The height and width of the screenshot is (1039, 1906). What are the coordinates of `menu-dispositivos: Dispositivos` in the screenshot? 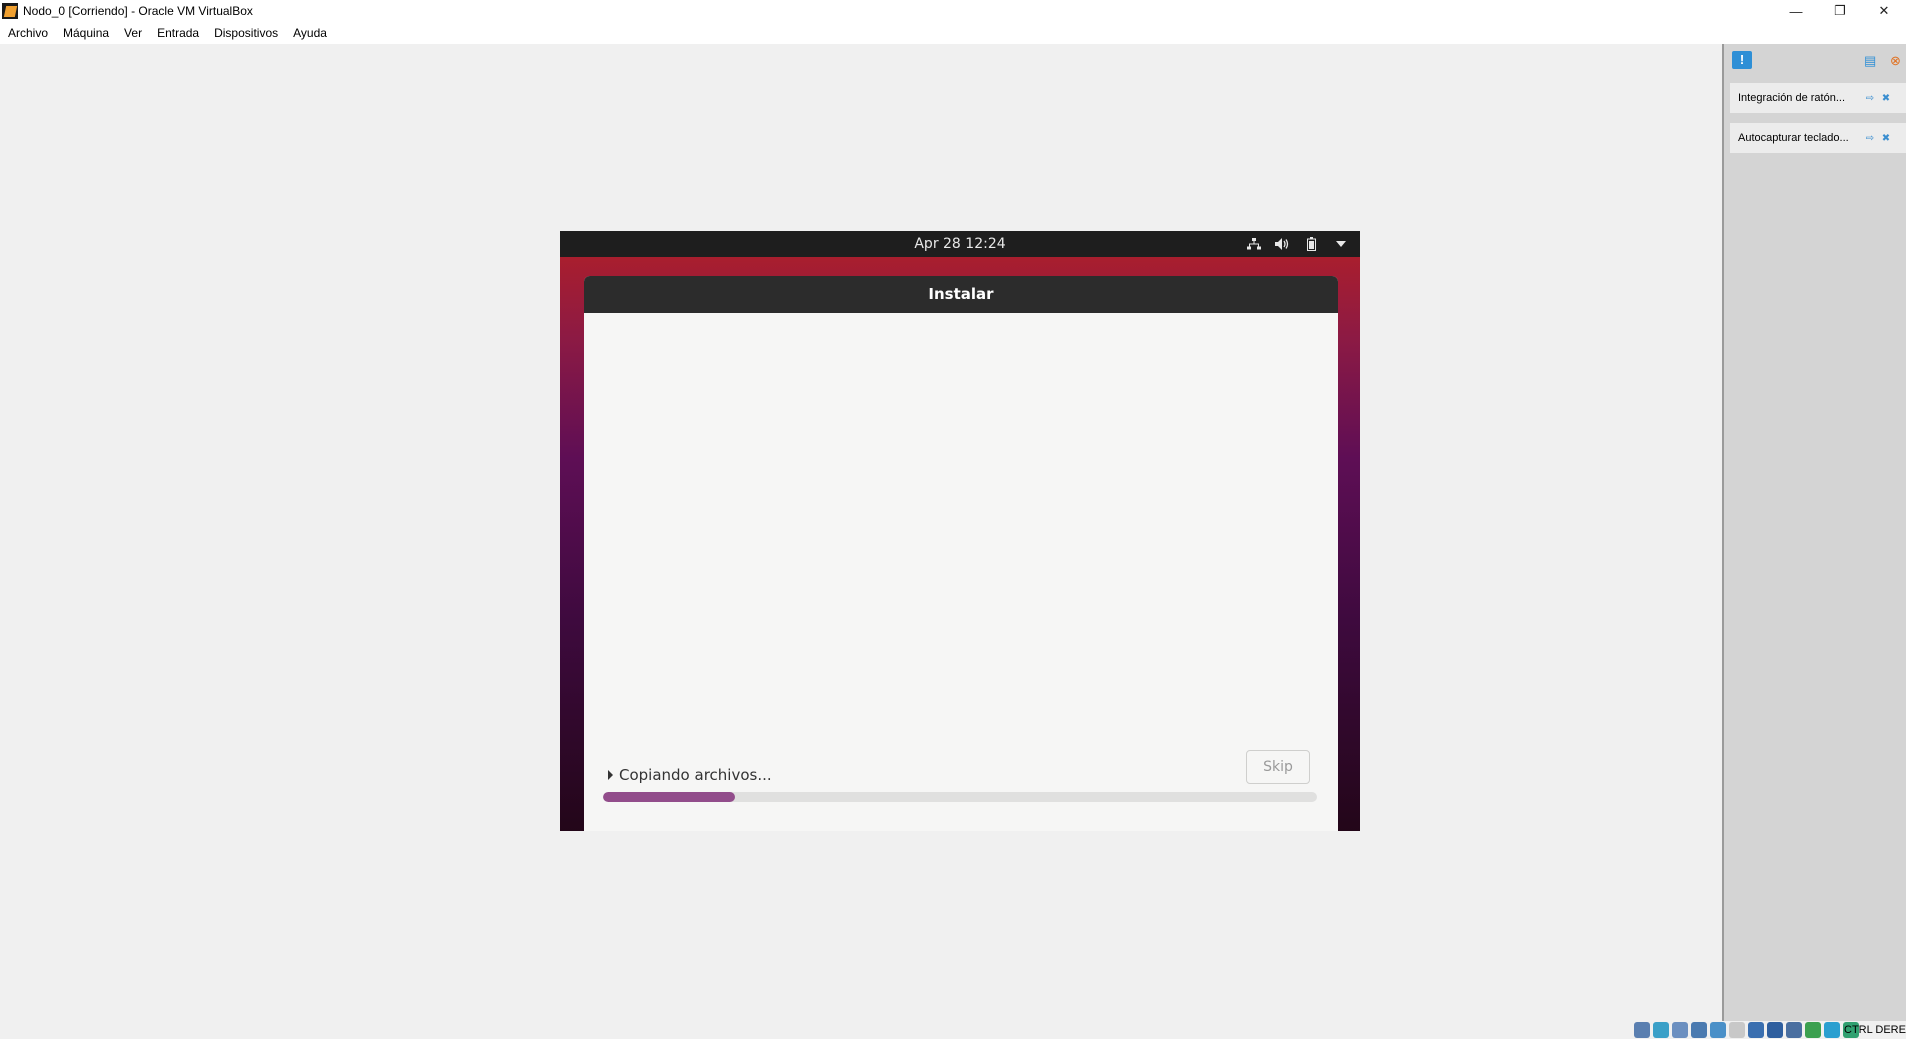 It's located at (246, 33).